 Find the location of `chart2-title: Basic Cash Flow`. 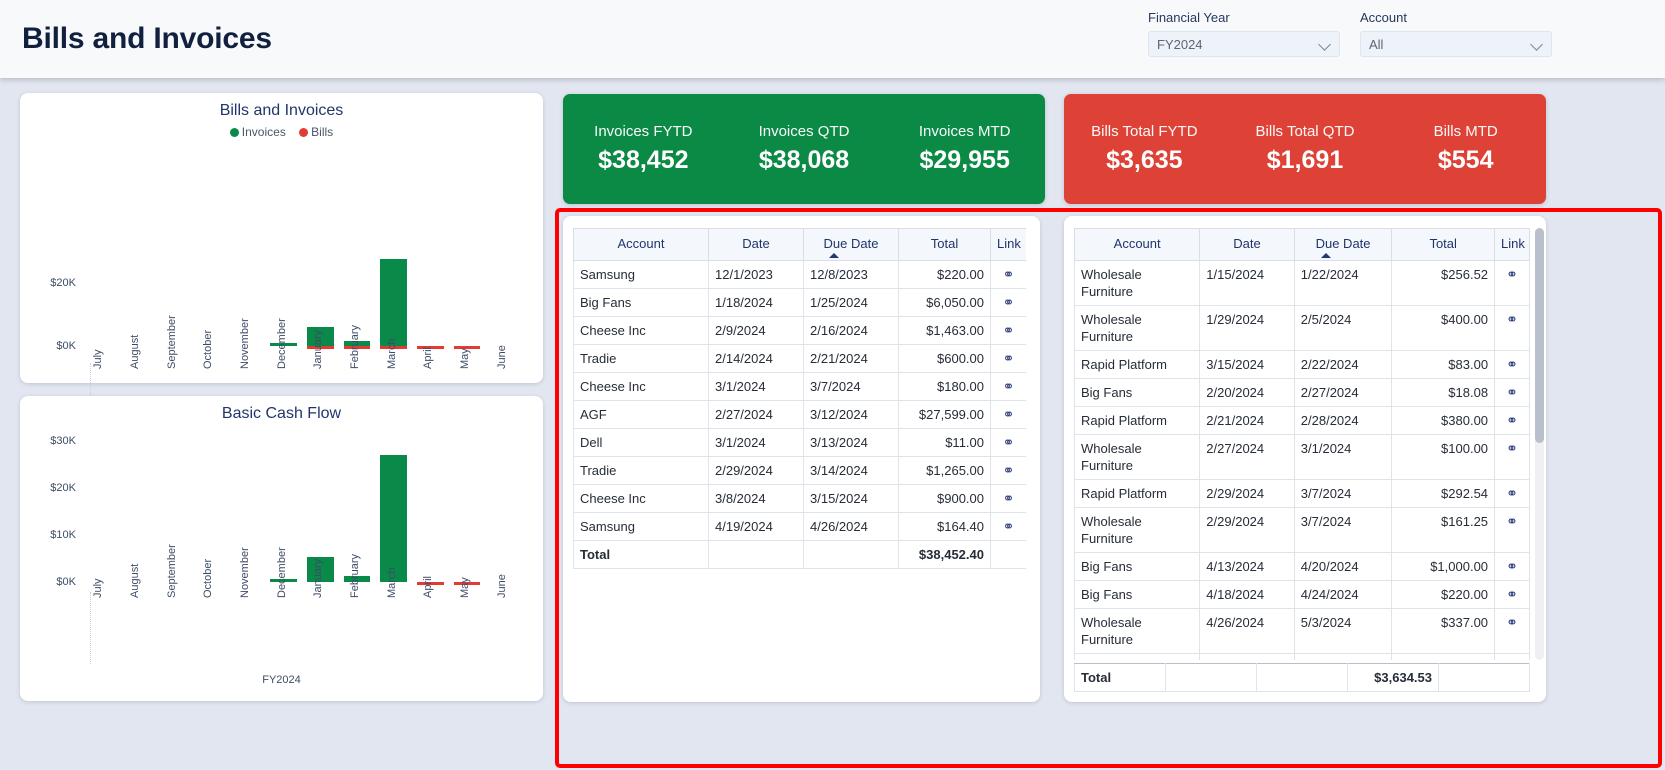

chart2-title: Basic Cash Flow is located at coordinates (281, 413).